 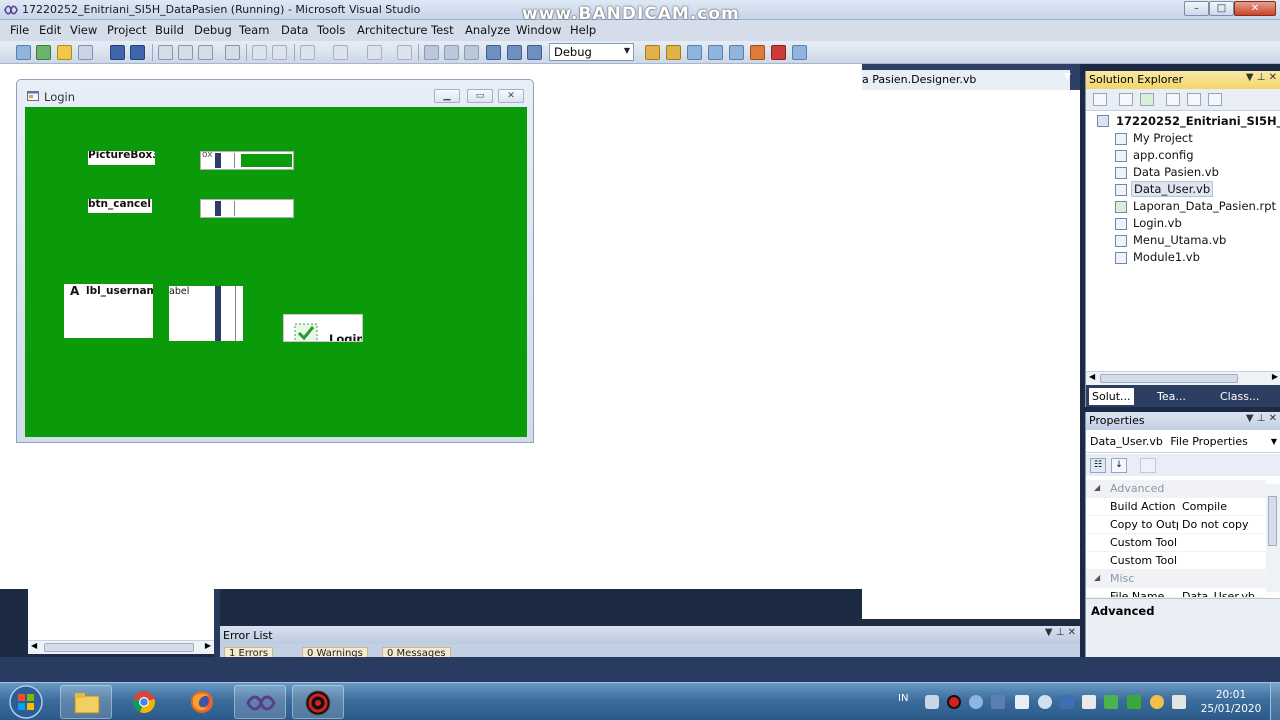 I want to click on menu-build: Build, so click(x=169, y=30).